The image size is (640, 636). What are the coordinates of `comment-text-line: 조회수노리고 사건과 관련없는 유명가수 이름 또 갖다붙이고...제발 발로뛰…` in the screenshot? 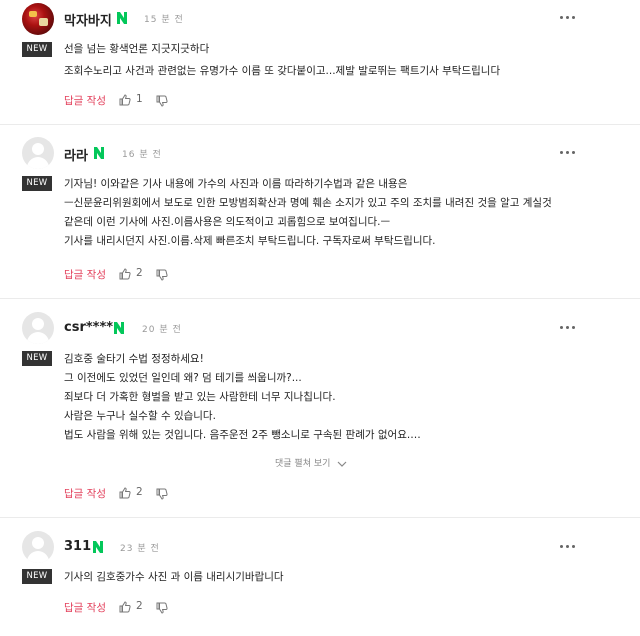 It's located at (282, 71).